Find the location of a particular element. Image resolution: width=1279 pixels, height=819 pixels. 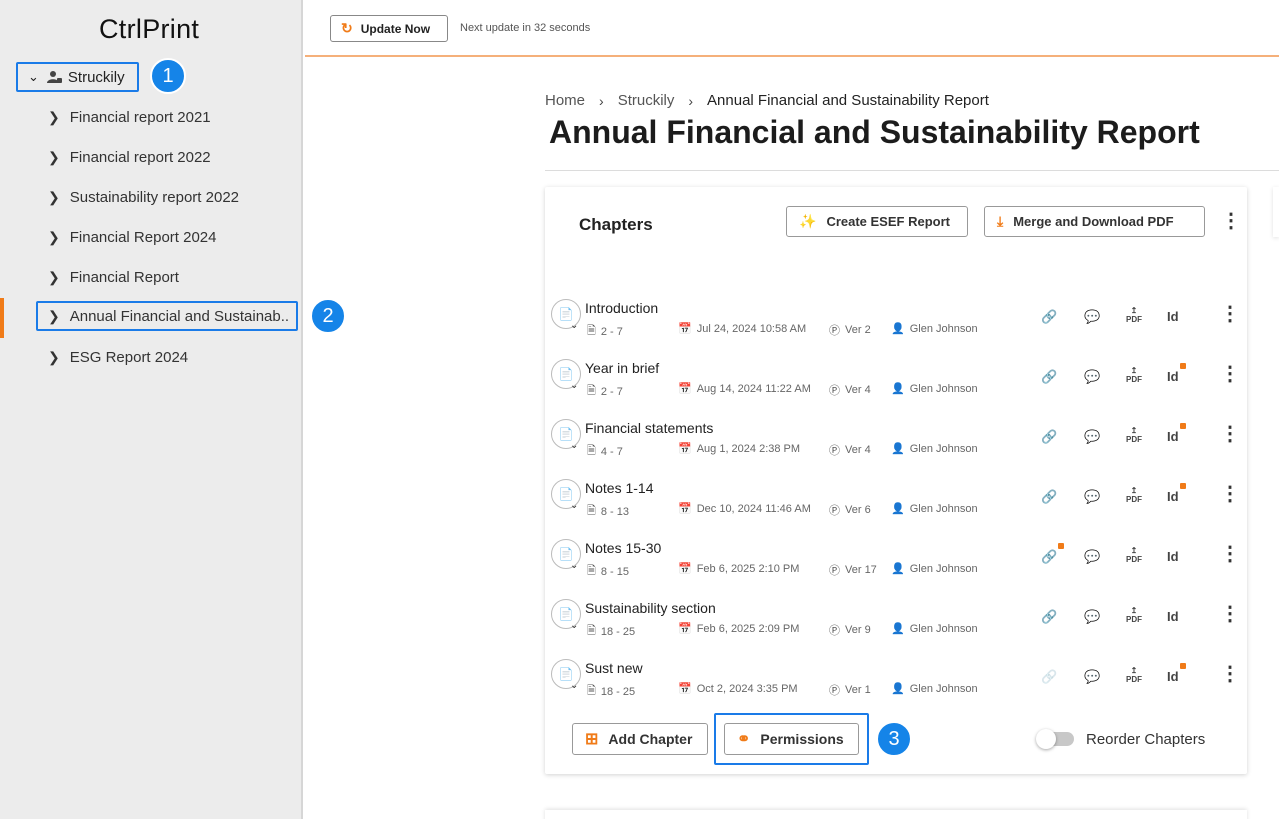

add-chapter-label: Add Chapter is located at coordinates (650, 739).